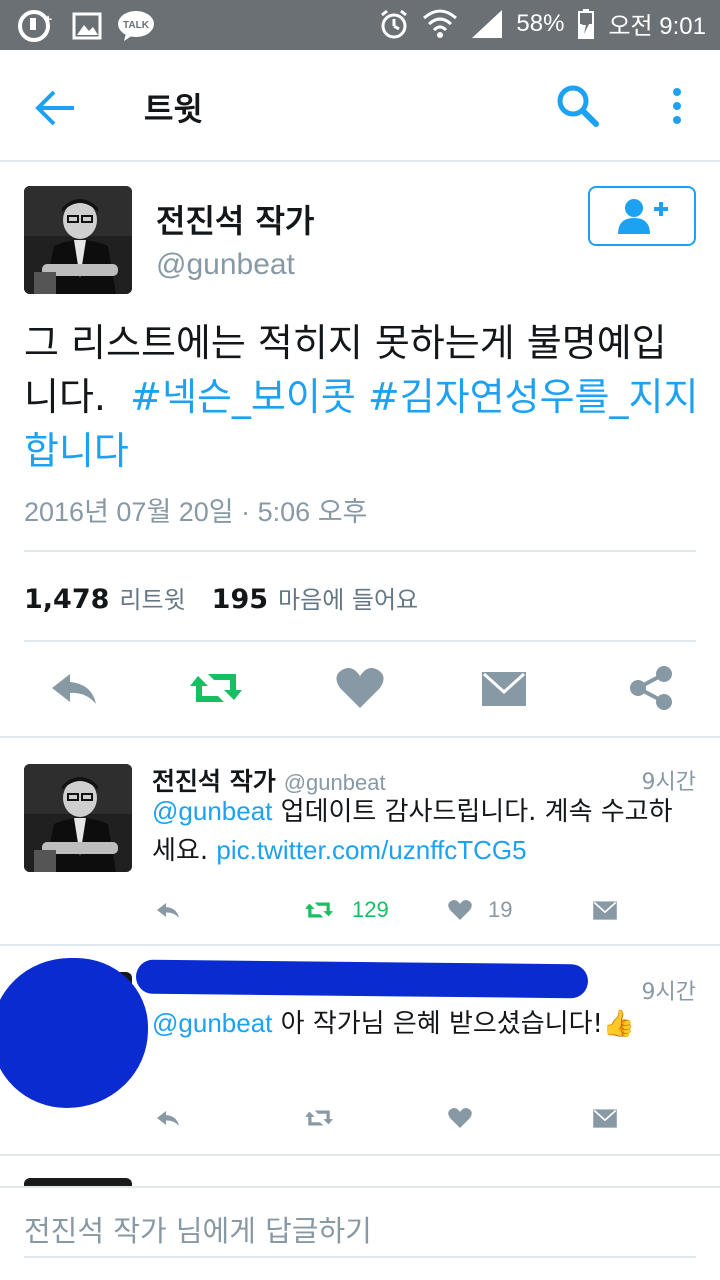 This screenshot has width=720, height=1280. What do you see at coordinates (235, 219) in the screenshot?
I see `author-name: 전진석 작가` at bounding box center [235, 219].